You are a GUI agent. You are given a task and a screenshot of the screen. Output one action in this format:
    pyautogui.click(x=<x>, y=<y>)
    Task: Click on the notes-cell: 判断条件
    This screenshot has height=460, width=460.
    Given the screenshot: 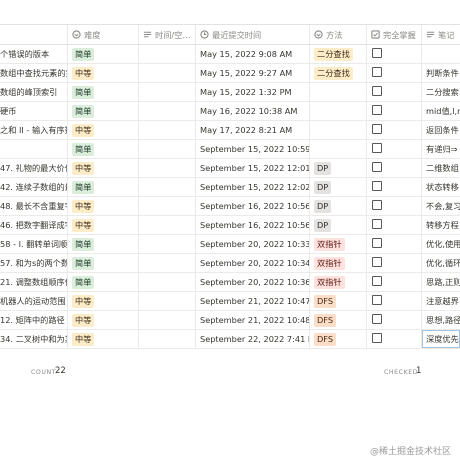 What is the action you would take?
    pyautogui.click(x=441, y=73)
    